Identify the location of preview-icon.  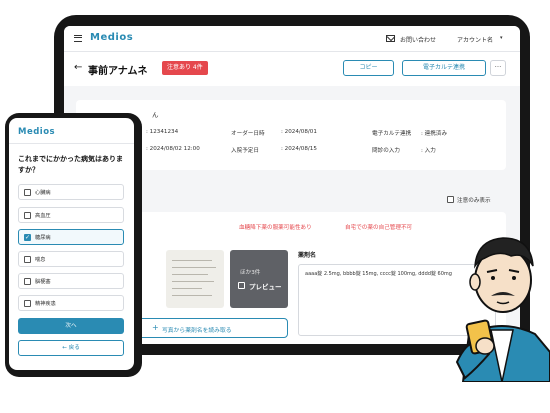
(241, 285).